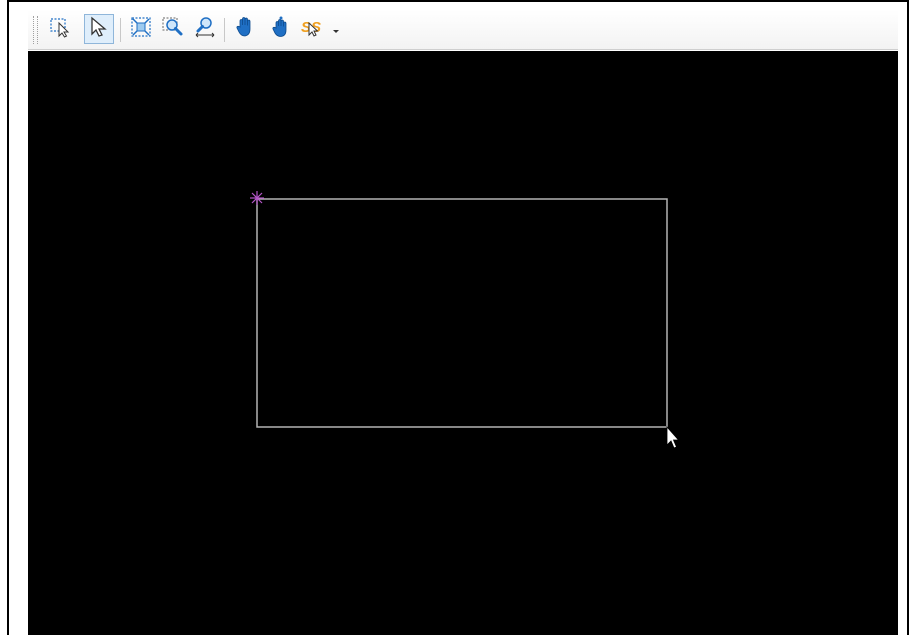 The width and height of the screenshot is (910, 635). Describe the element at coordinates (463, 30) in the screenshot. I see `view-toolbar: SS` at that location.